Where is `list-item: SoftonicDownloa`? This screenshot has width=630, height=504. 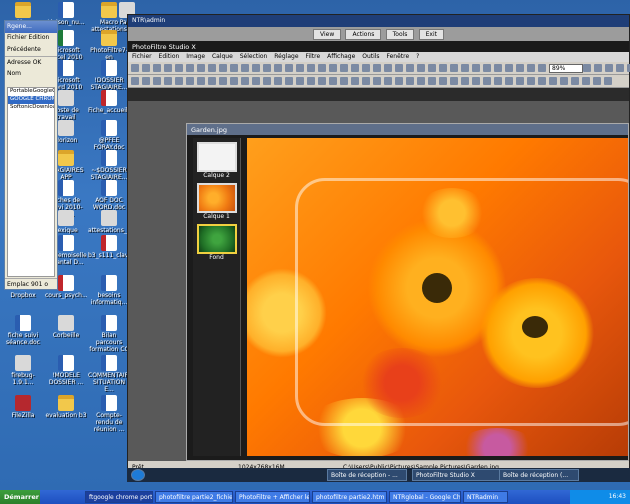
list-item: SoftonicDownloa is located at coordinates (31, 108).